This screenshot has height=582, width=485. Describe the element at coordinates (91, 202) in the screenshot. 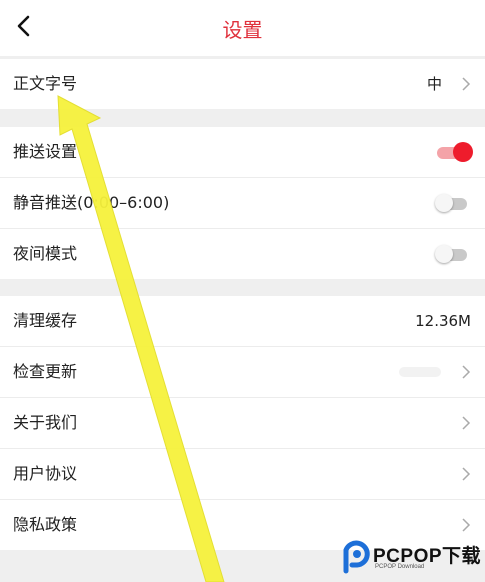

I see `mute-push-label: 静音推送(0:00–6:00)` at that location.